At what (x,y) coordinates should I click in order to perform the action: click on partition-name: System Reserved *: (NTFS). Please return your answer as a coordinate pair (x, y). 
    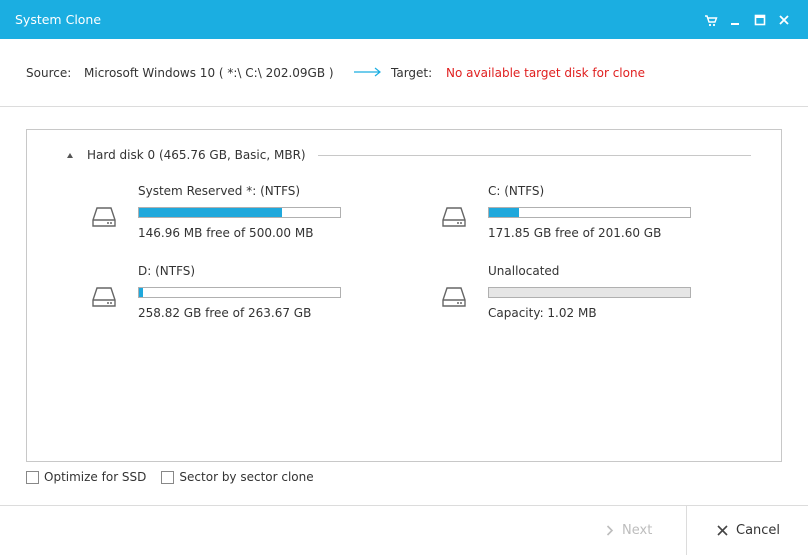
    Looking at the image, I should click on (219, 191).